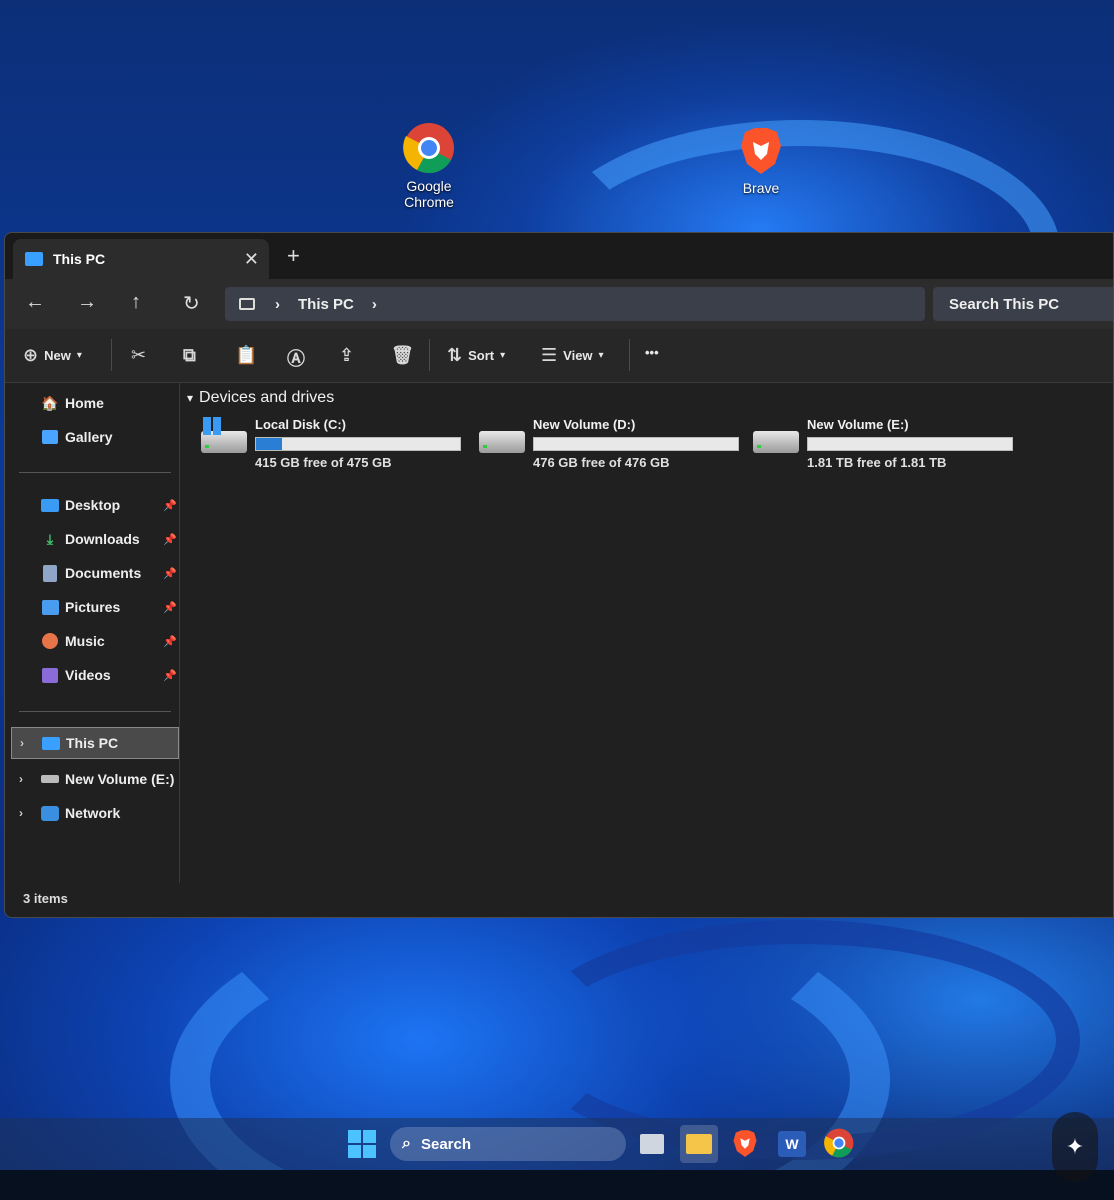  What do you see at coordinates (362, 1144) in the screenshot?
I see `start-icon` at bounding box center [362, 1144].